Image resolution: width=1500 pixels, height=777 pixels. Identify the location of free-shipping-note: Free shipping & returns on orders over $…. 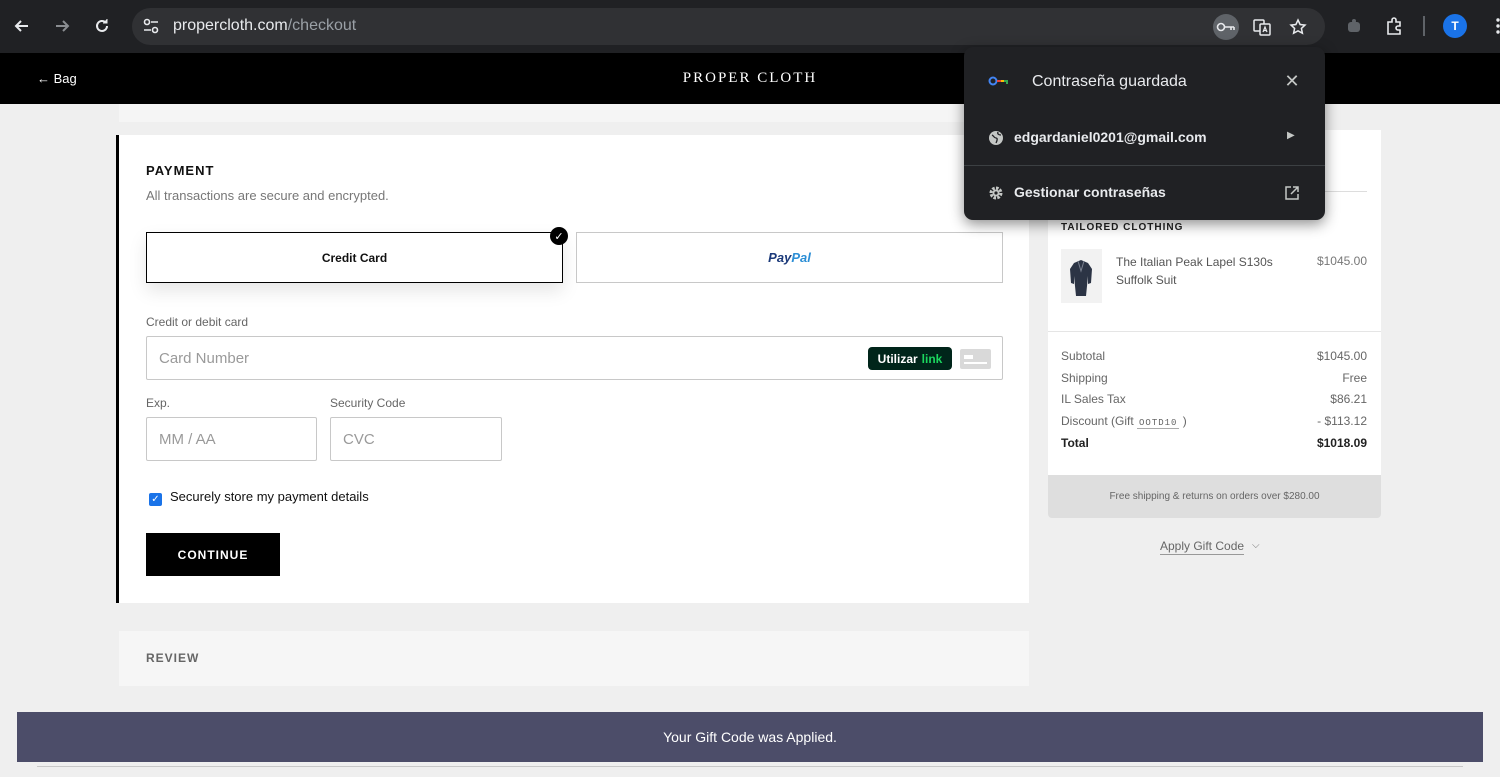
(1214, 496).